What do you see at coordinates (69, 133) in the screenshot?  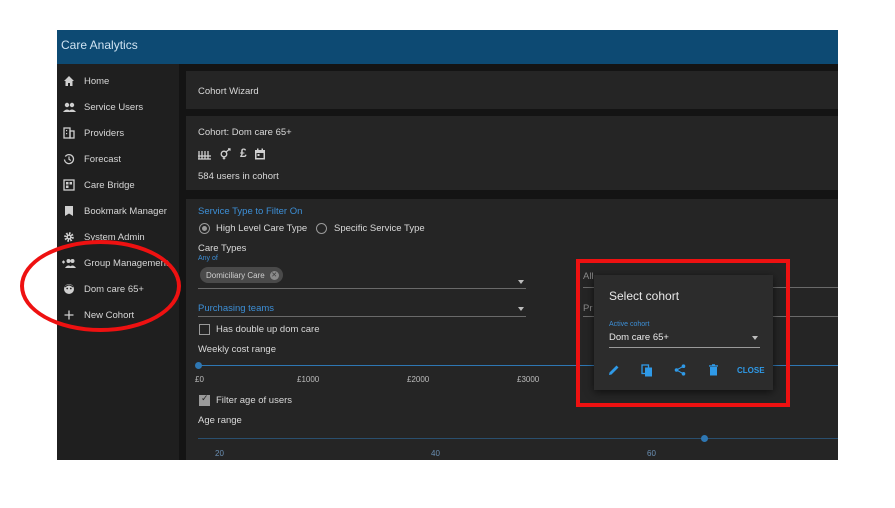 I see `building-icon` at bounding box center [69, 133].